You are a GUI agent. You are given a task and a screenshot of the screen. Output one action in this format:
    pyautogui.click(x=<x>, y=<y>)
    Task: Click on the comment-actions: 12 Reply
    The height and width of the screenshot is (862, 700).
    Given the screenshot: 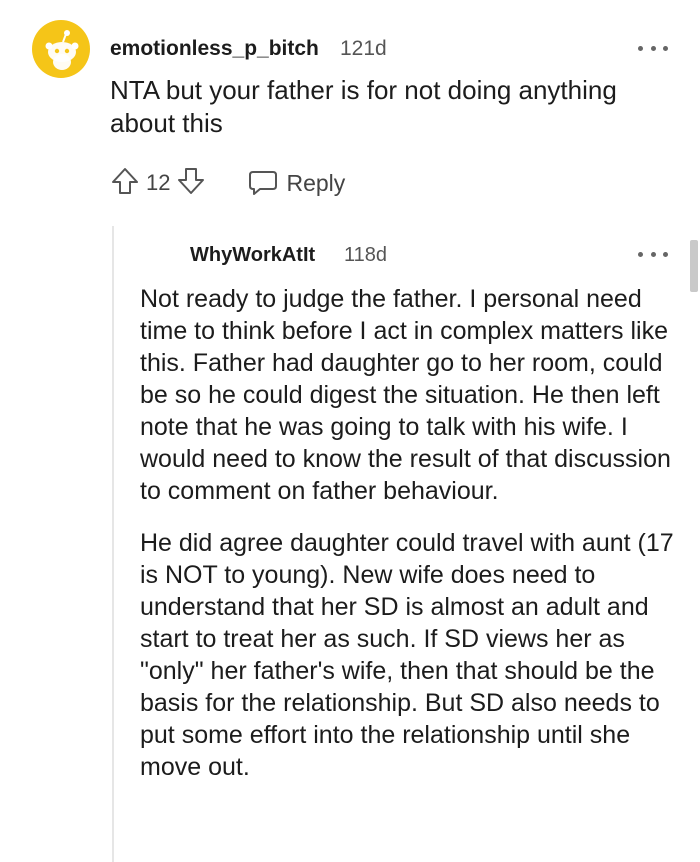 What is the action you would take?
    pyautogui.click(x=227, y=183)
    